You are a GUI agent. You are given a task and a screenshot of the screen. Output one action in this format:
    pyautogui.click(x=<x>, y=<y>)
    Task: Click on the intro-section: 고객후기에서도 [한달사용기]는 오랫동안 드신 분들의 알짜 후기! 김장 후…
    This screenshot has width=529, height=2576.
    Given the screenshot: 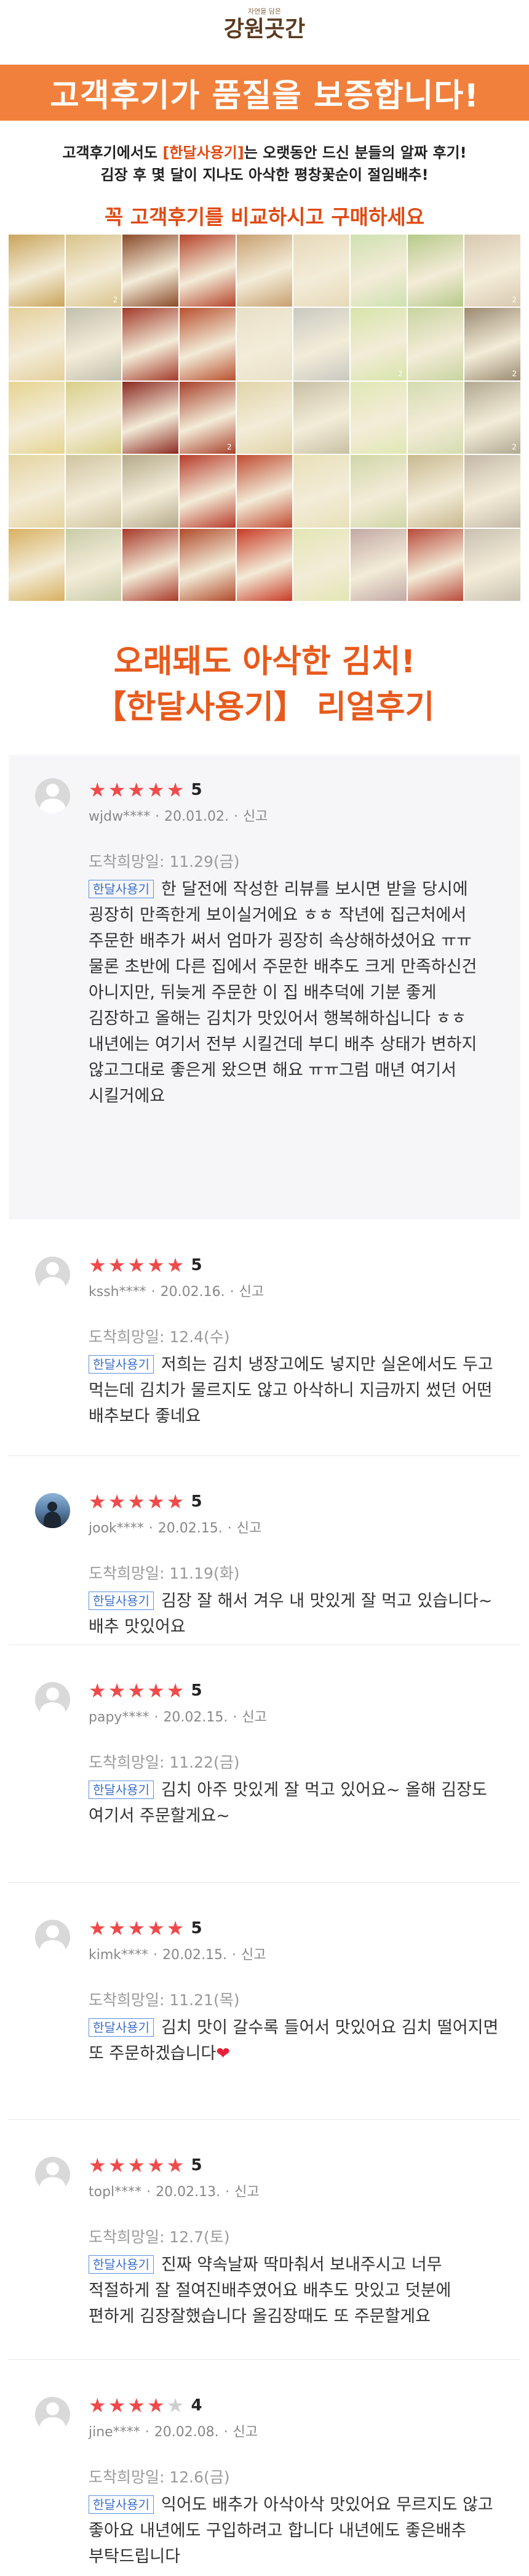 What is the action you would take?
    pyautogui.click(x=264, y=178)
    